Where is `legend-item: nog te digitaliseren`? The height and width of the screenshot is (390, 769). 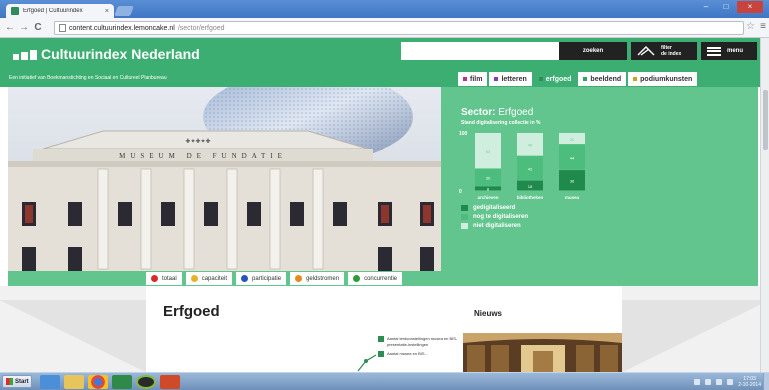
legend-item: nog te digitaliseren is located at coordinates (494, 217).